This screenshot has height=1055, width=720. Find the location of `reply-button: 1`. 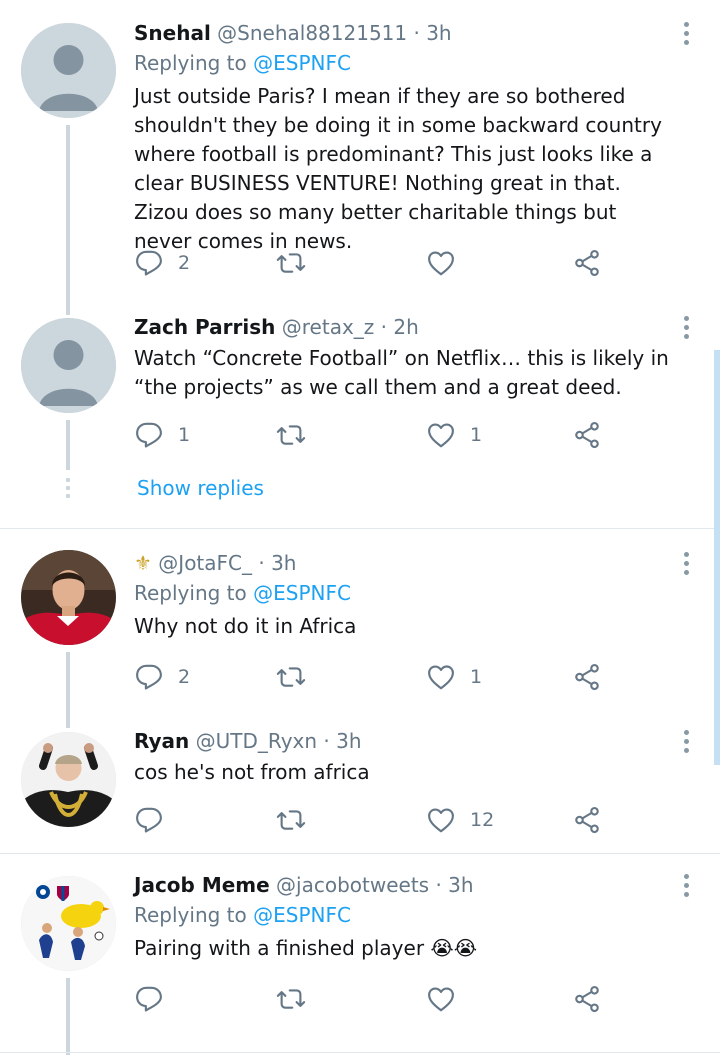

reply-button: 1 is located at coordinates (162, 435).